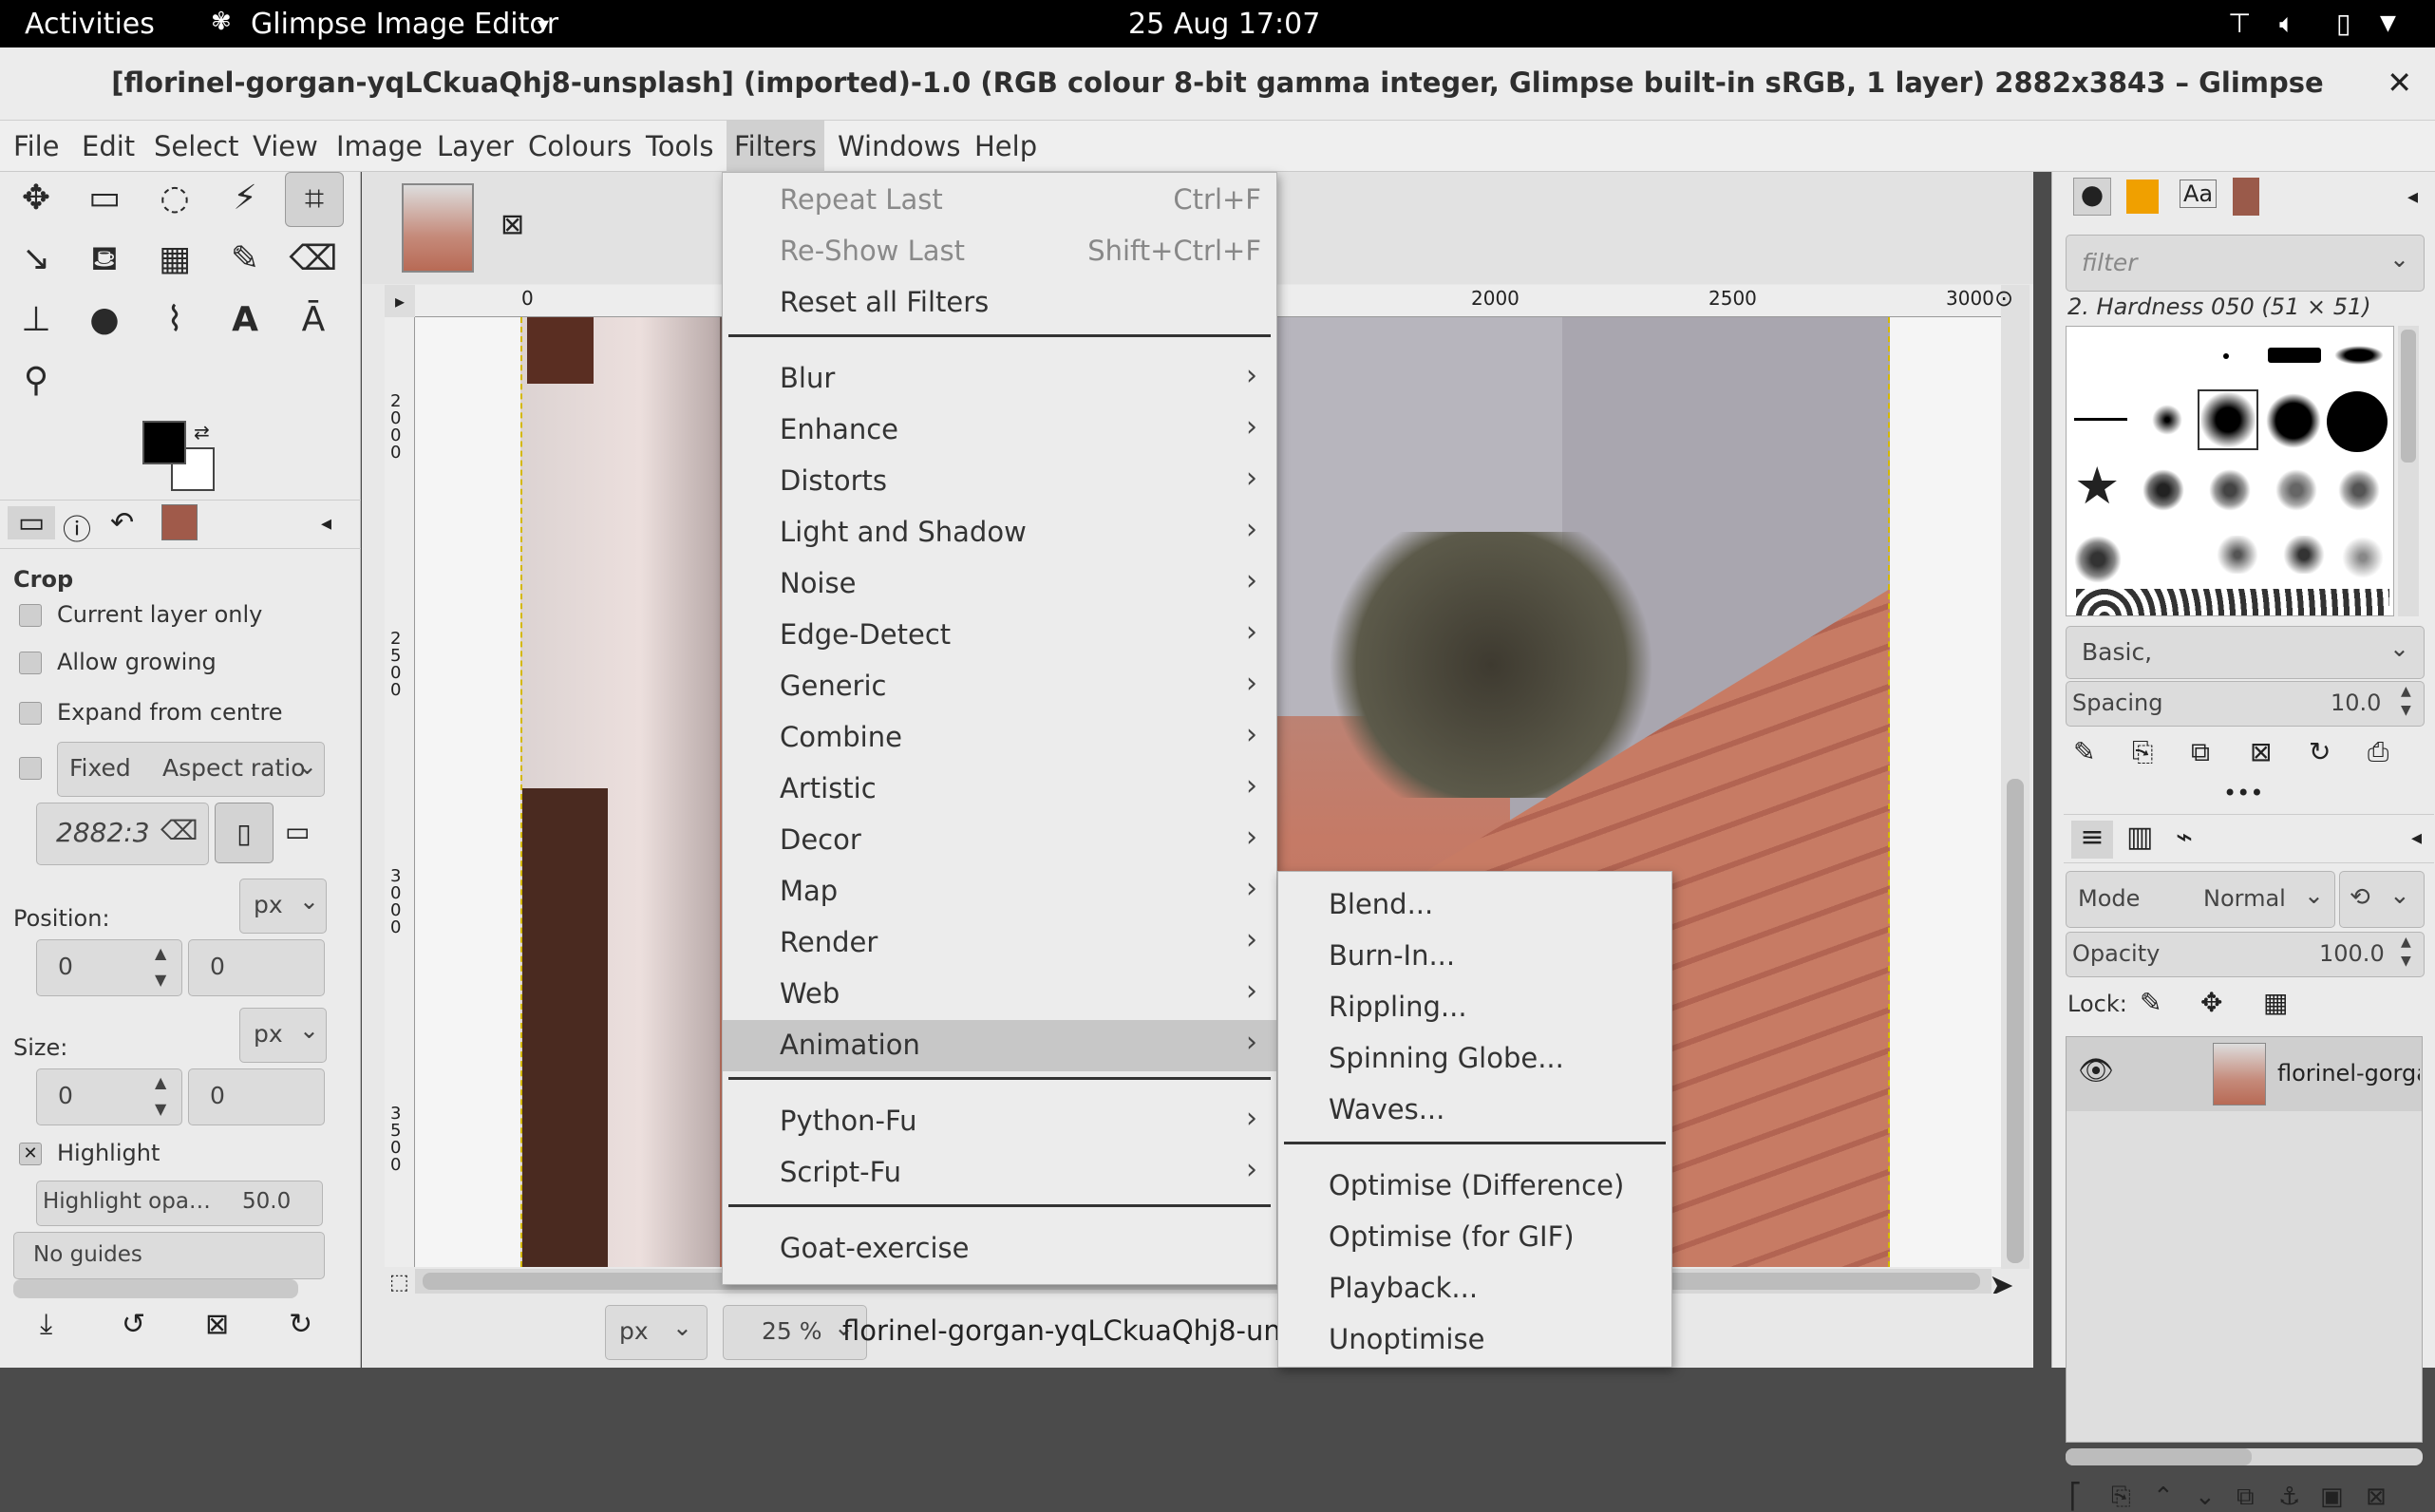  Describe the element at coordinates (283, 907) in the screenshot. I see `position-unit-select: px ⌄` at that location.